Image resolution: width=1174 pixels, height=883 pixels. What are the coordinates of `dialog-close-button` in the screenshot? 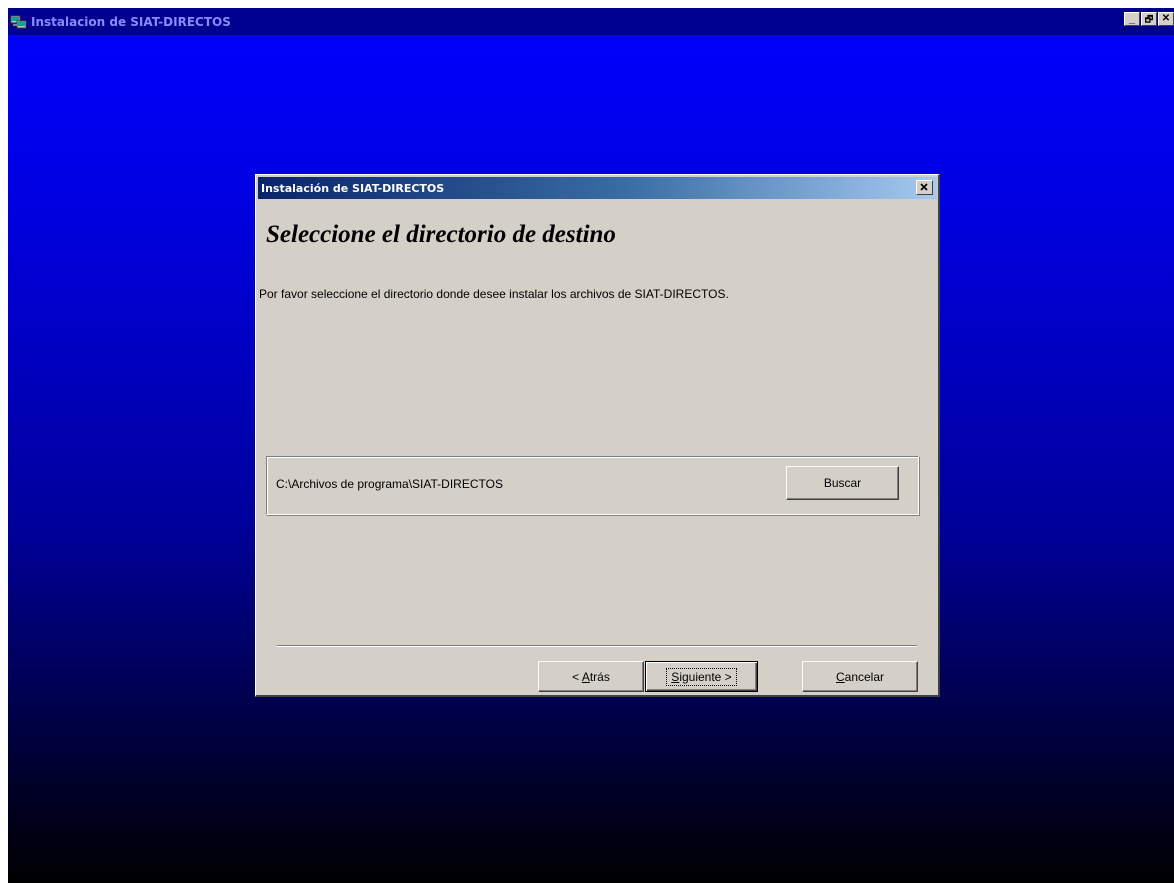 It's located at (924, 187).